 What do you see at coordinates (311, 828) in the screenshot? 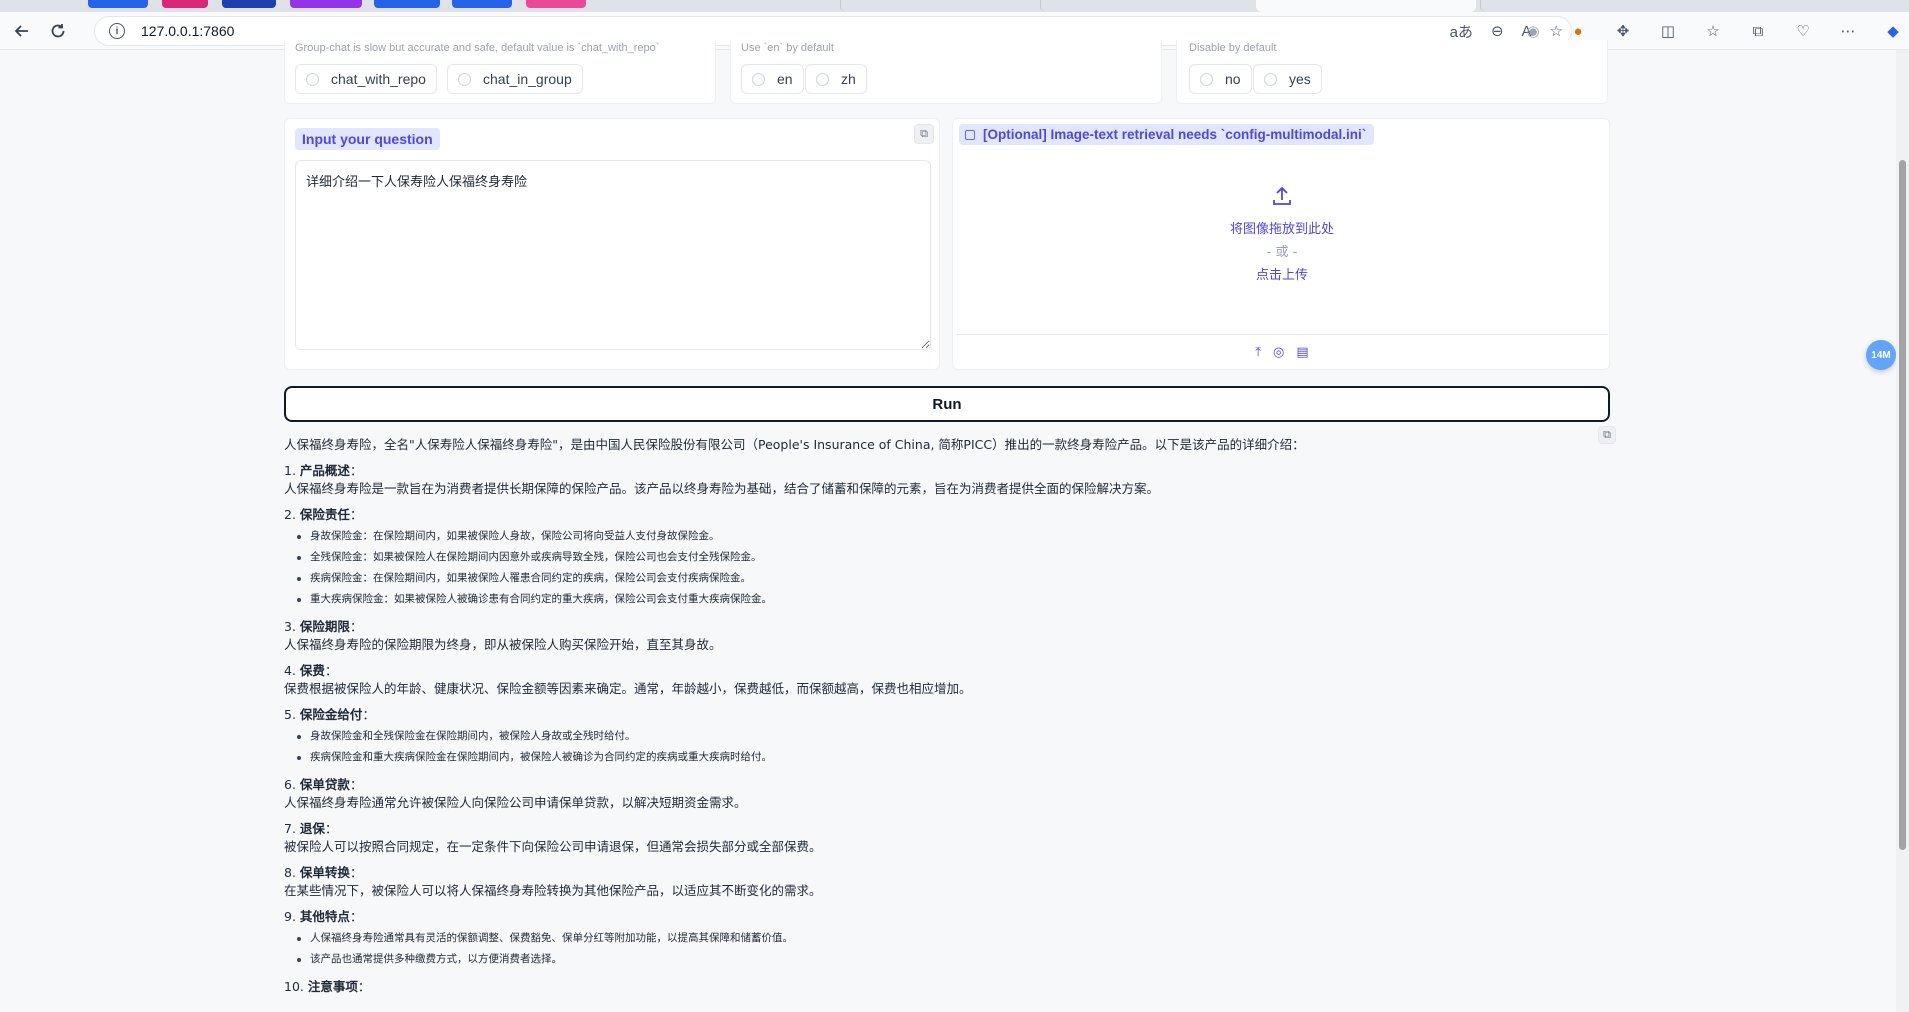
I see `section-title: 7. 退保：` at bounding box center [311, 828].